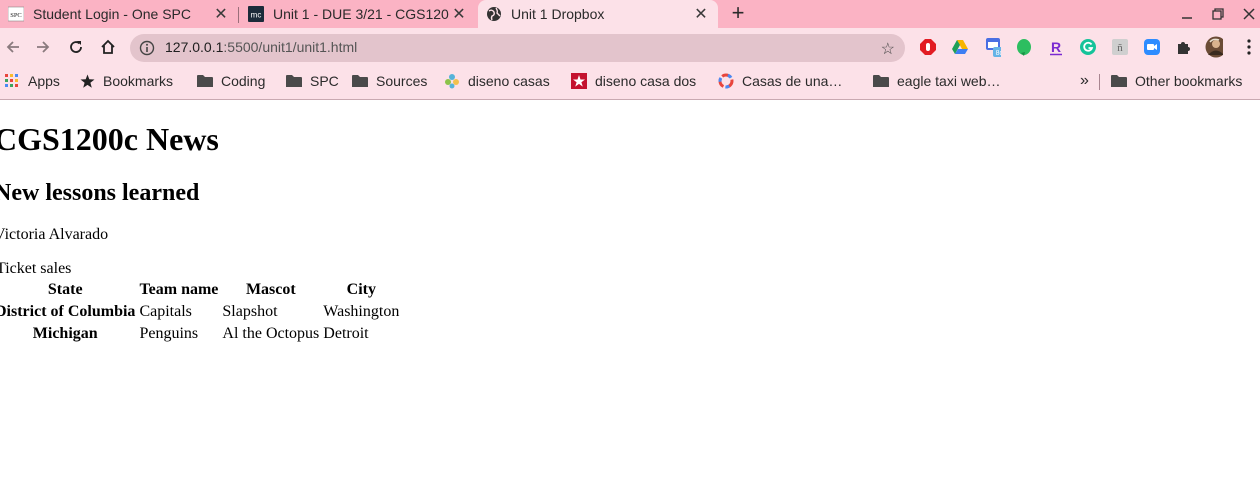  Describe the element at coordinates (361, 289) in the screenshot. I see `column-header-city: City` at that location.